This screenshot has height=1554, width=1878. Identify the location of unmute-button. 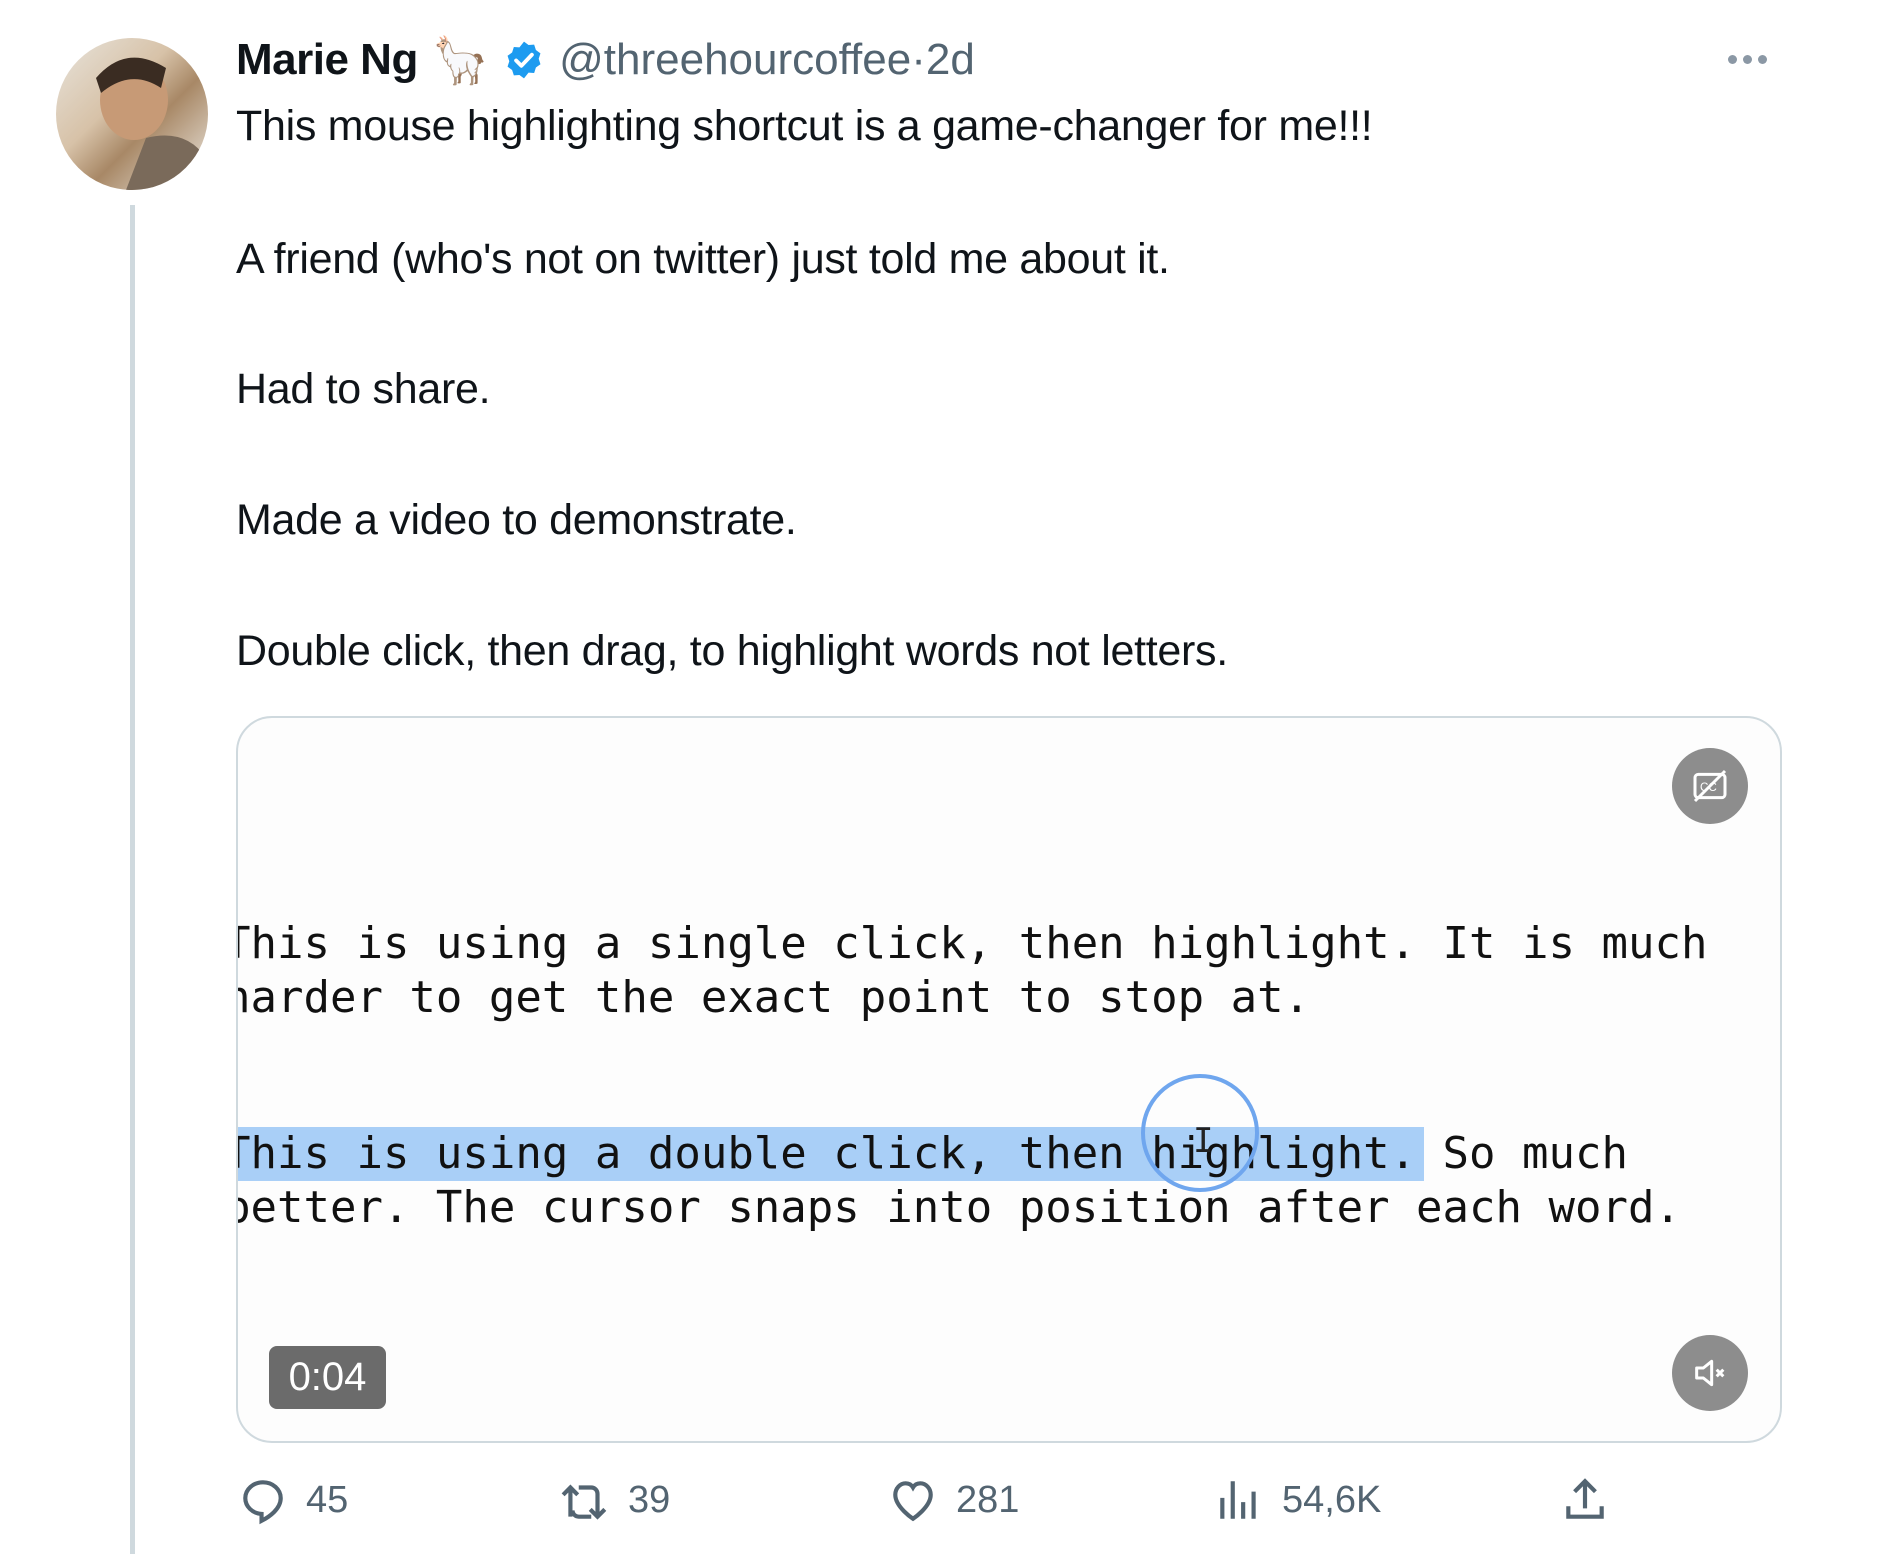
(1710, 1373).